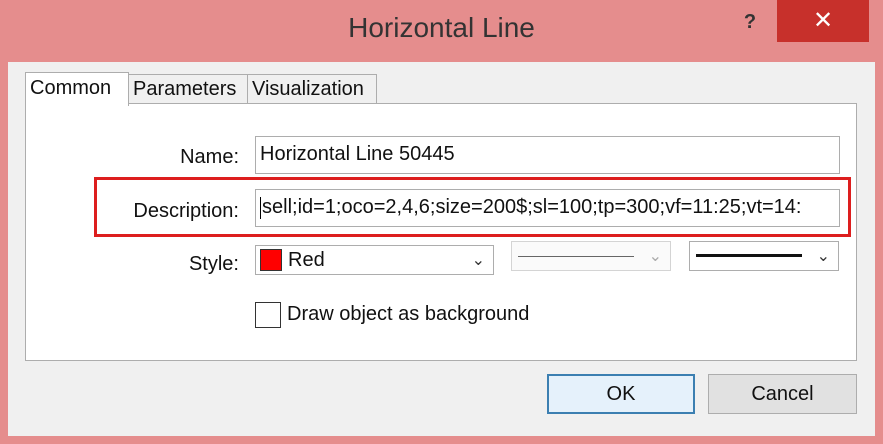  Describe the element at coordinates (823, 21) in the screenshot. I see `close-button: ✕` at that location.